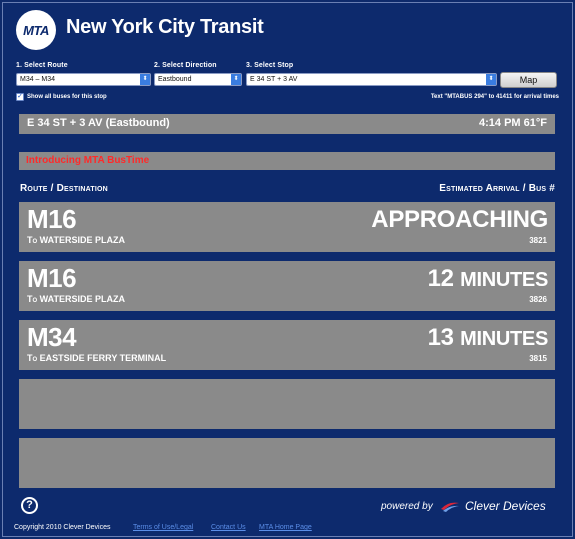  What do you see at coordinates (42, 65) in the screenshot?
I see `route-select-label: 1. Select Route` at bounding box center [42, 65].